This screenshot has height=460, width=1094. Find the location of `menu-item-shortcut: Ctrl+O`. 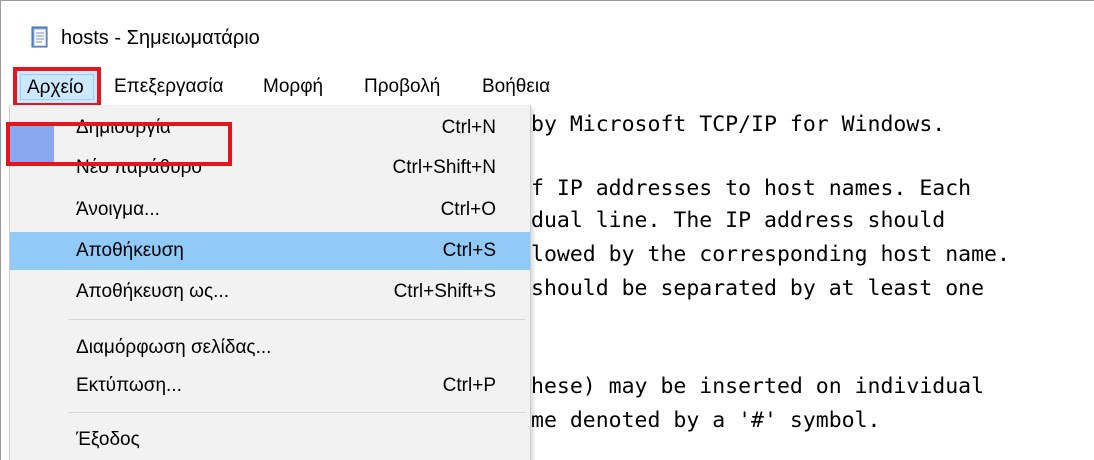

menu-item-shortcut: Ctrl+O is located at coordinates (468, 209).